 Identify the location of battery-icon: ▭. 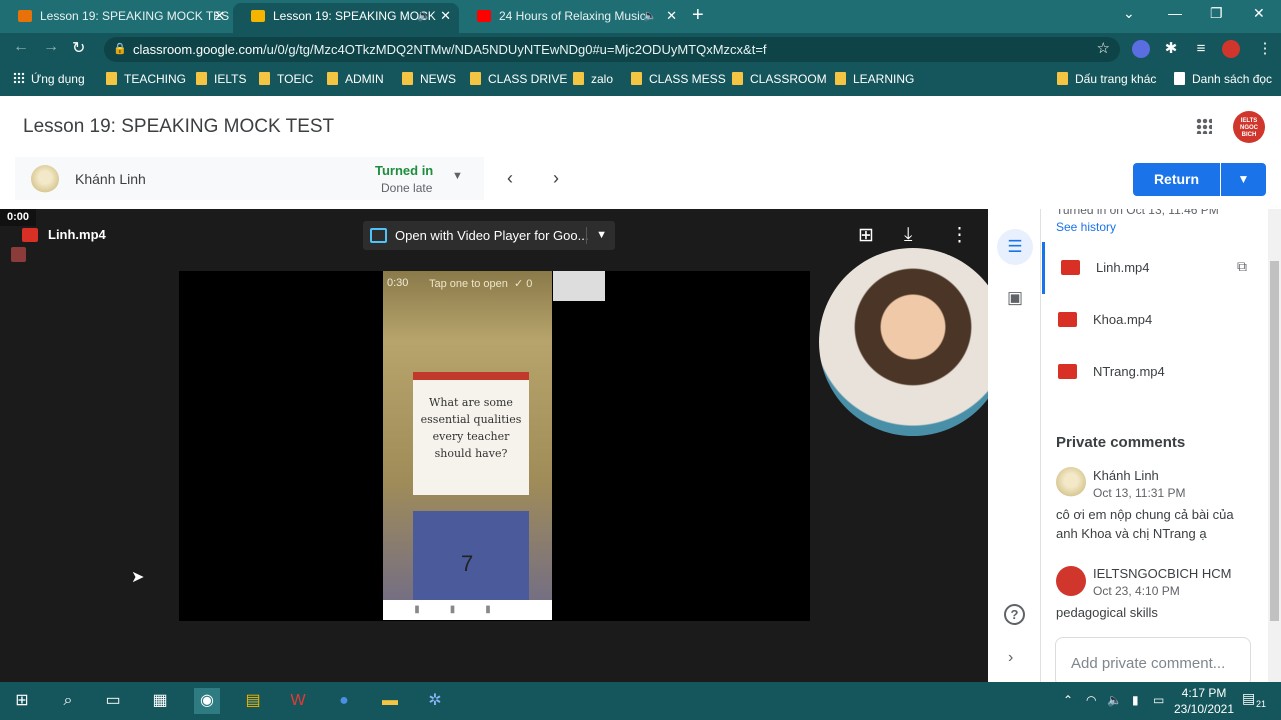
(1158, 700).